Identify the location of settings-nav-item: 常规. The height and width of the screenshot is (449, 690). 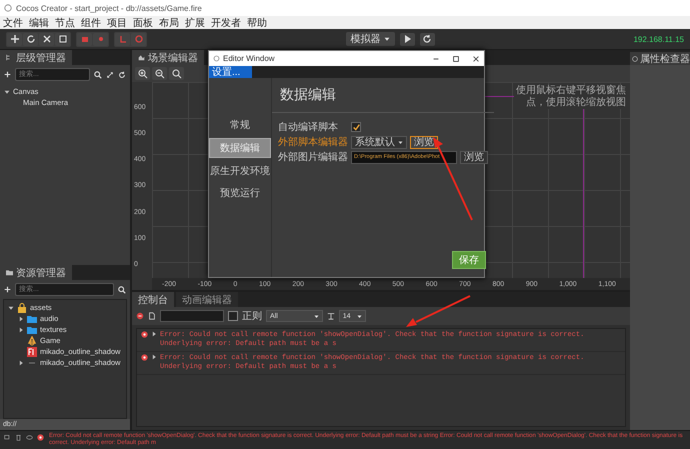
(240, 125).